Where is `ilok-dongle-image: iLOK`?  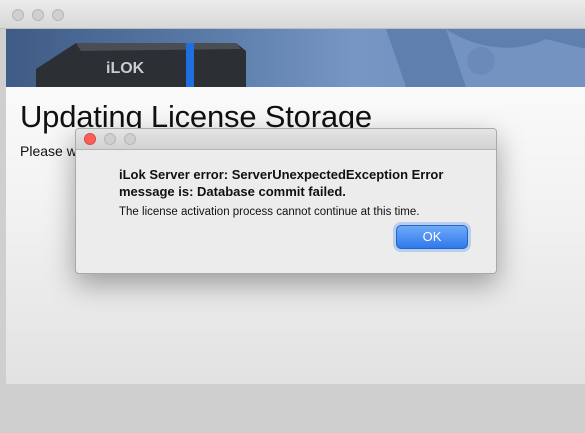 ilok-dongle-image: iLOK is located at coordinates (141, 65).